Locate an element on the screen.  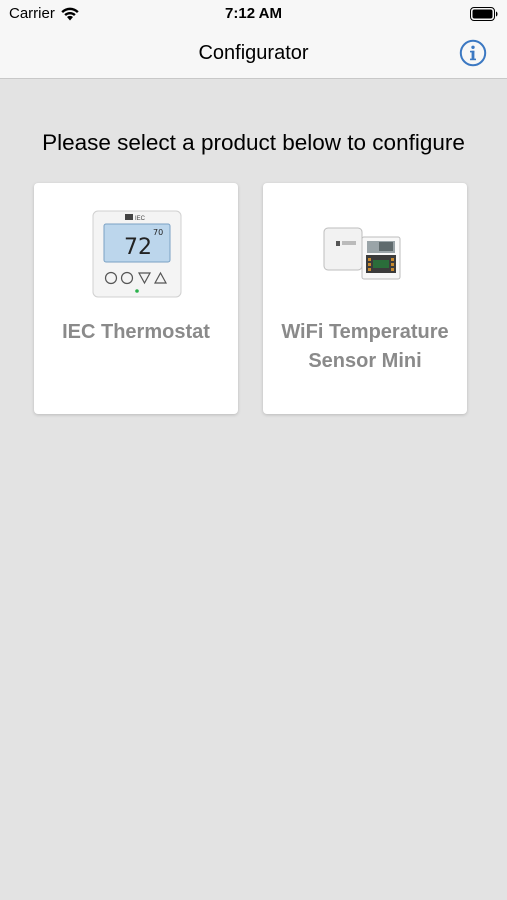
thermostat-display-reading: 72 is located at coordinates (138, 247).